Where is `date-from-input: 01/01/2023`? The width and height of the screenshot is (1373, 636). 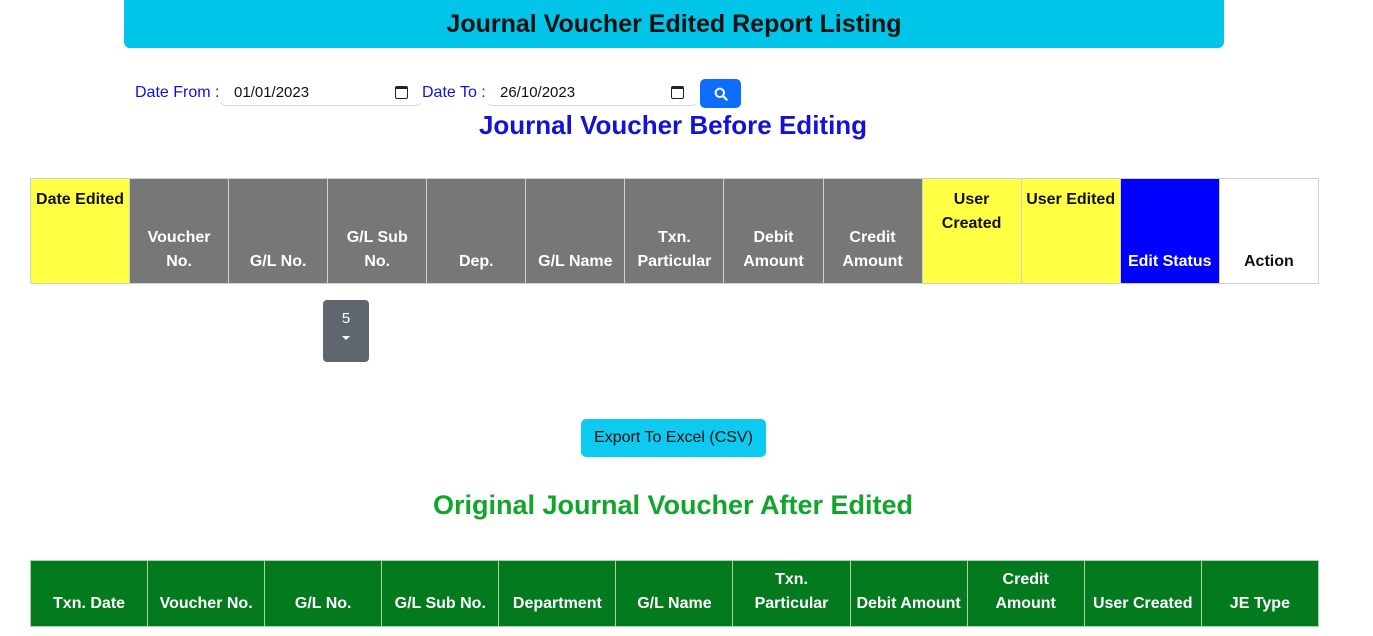
date-from-input: 01/01/2023 is located at coordinates (321, 92).